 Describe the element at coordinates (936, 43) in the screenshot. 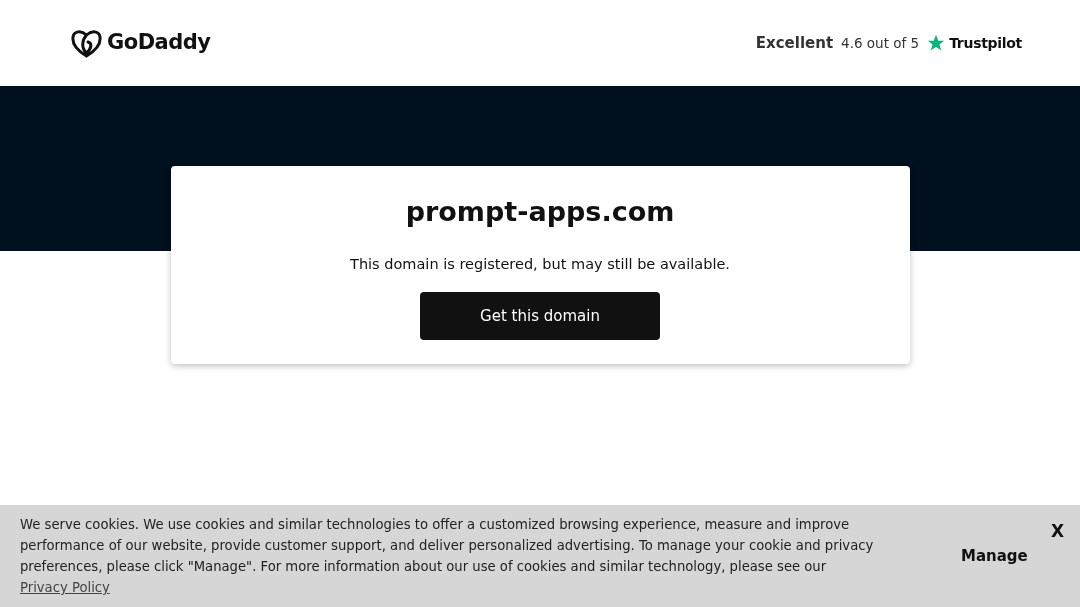

I see `star-icon` at that location.